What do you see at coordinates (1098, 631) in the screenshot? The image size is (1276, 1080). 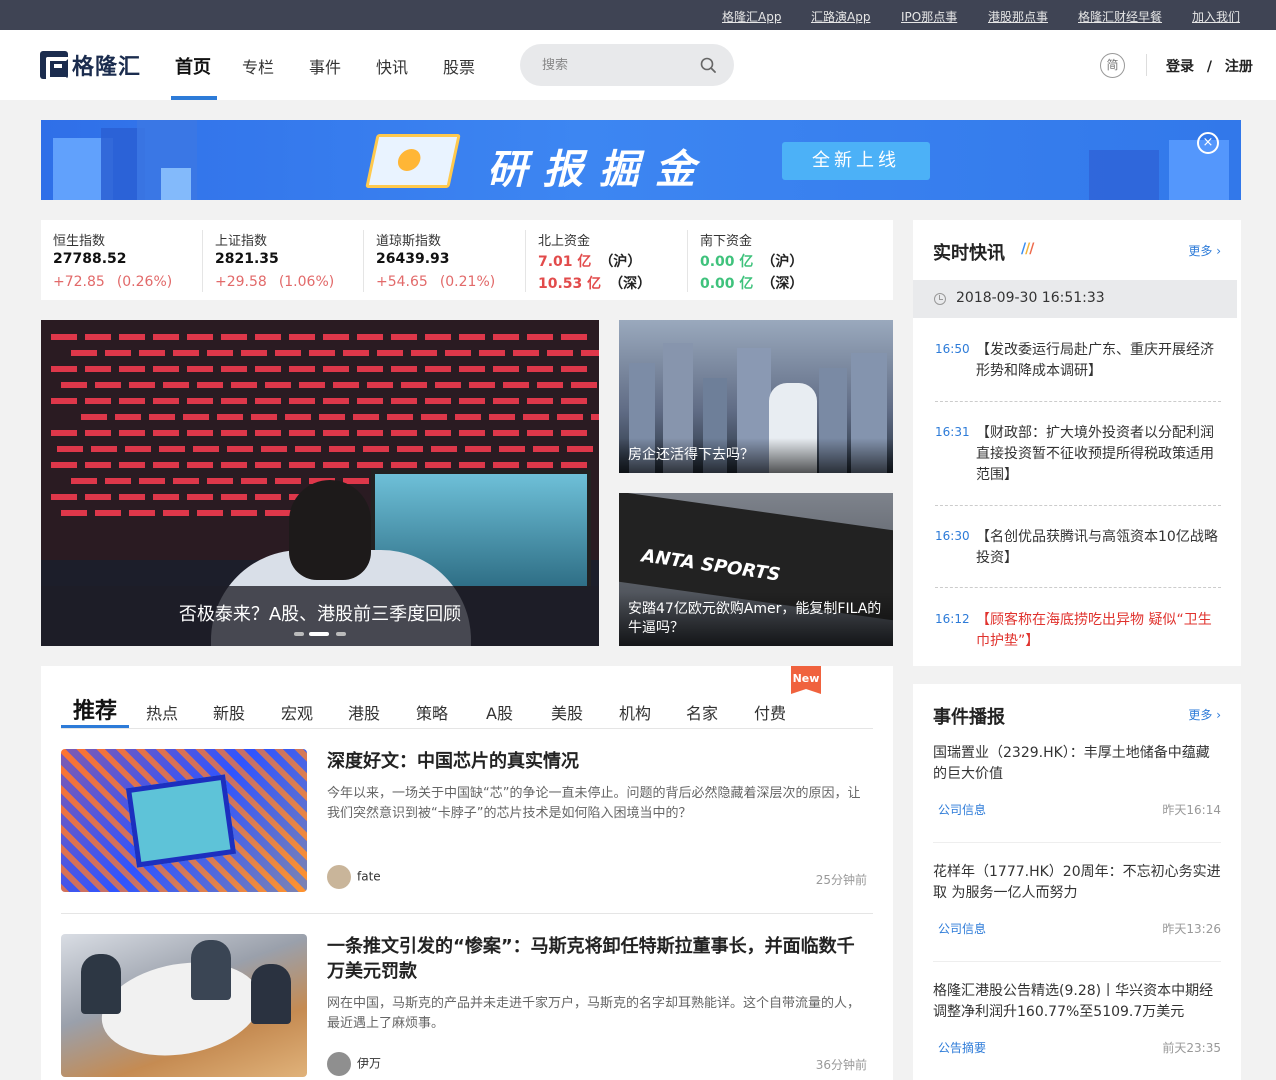 I see `flash-text: 【顾客称在海底捞吃出异物 疑似“卫生巾护垫”】` at bounding box center [1098, 631].